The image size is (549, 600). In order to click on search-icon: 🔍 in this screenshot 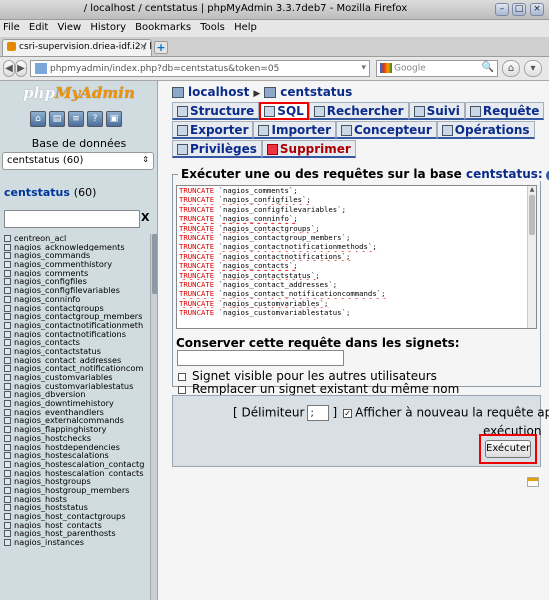, I will do `click(488, 67)`.